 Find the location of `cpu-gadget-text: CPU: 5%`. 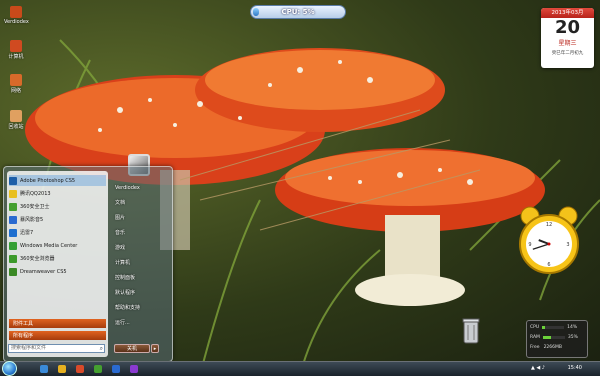

cpu-gadget-text: CPU: 5% is located at coordinates (298, 12).